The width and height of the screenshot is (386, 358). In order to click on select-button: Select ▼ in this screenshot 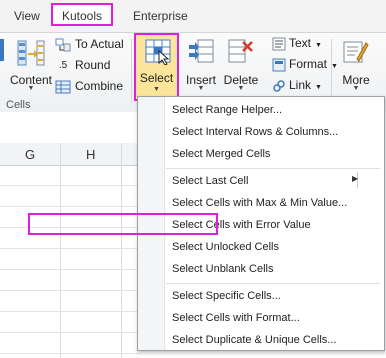, I will do `click(156, 67)`.